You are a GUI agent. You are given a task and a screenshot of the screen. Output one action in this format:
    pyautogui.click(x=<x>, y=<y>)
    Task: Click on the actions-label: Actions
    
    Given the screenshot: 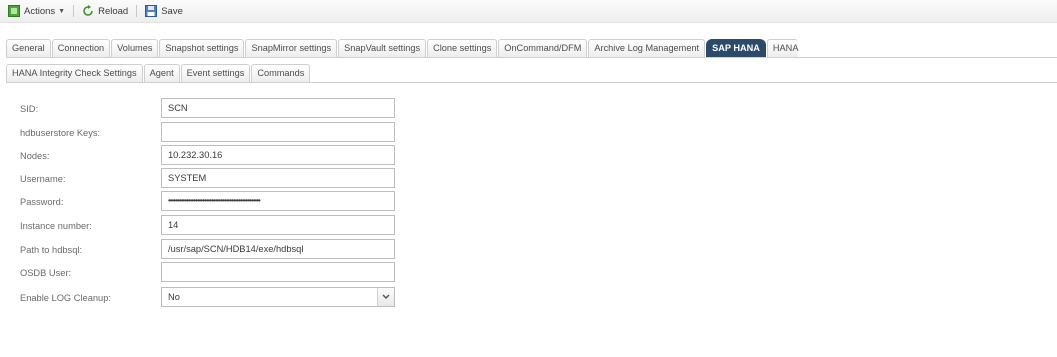 What is the action you would take?
    pyautogui.click(x=40, y=11)
    